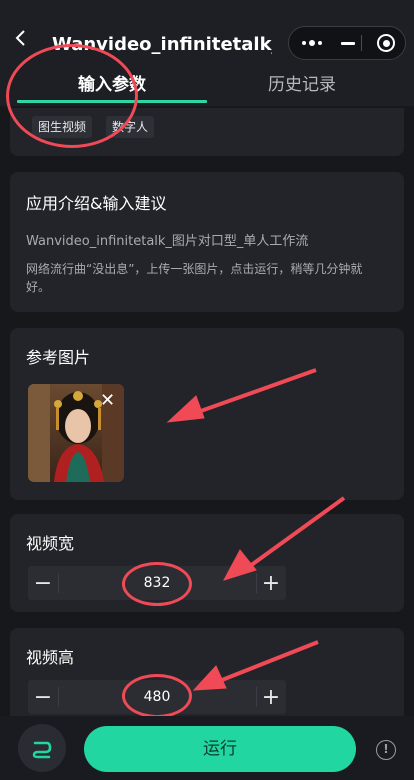 The width and height of the screenshot is (414, 780). I want to click on bottom-action-bar: 运行 !, so click(207, 748).